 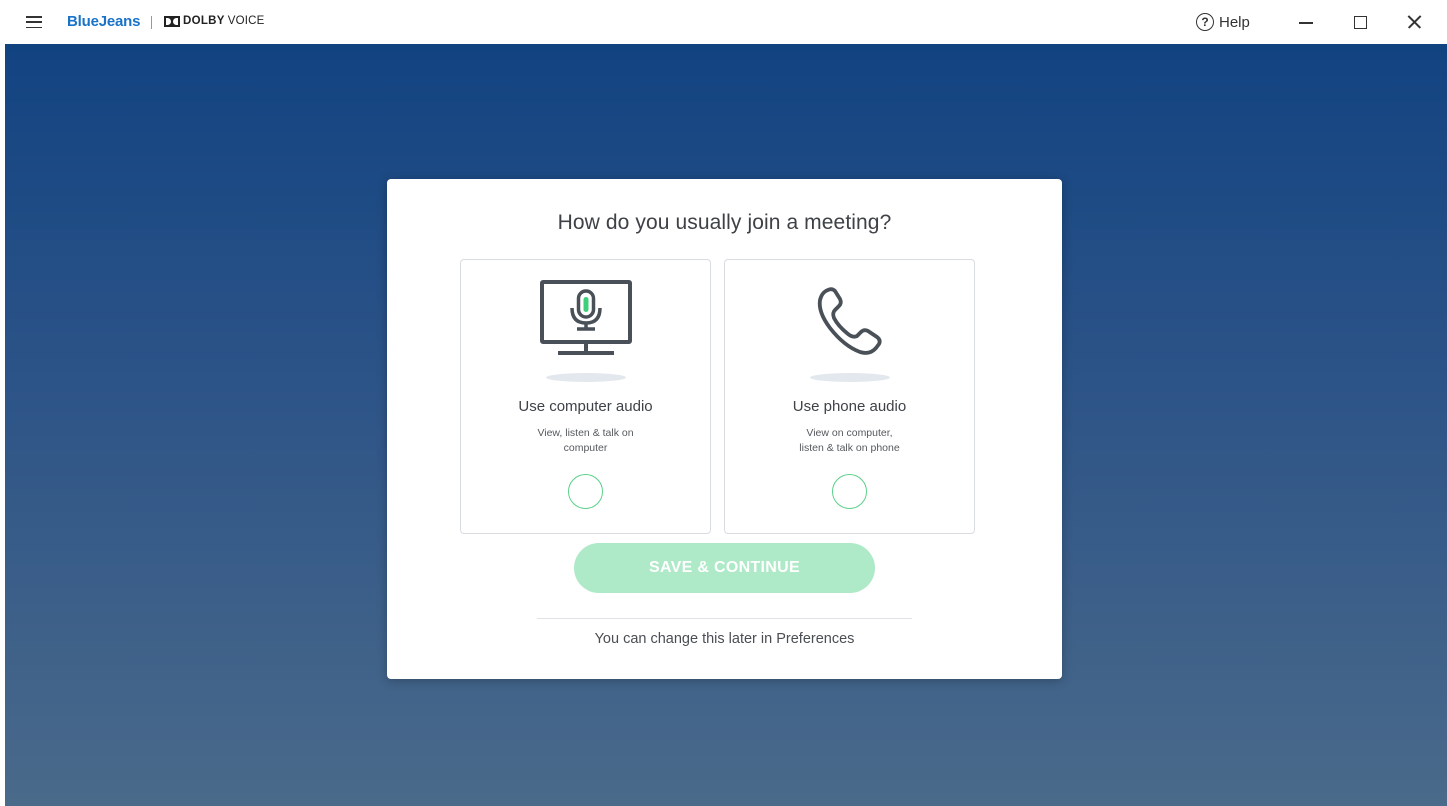 I want to click on computer-audio-description: View, listen & talk on computer, so click(x=585, y=440).